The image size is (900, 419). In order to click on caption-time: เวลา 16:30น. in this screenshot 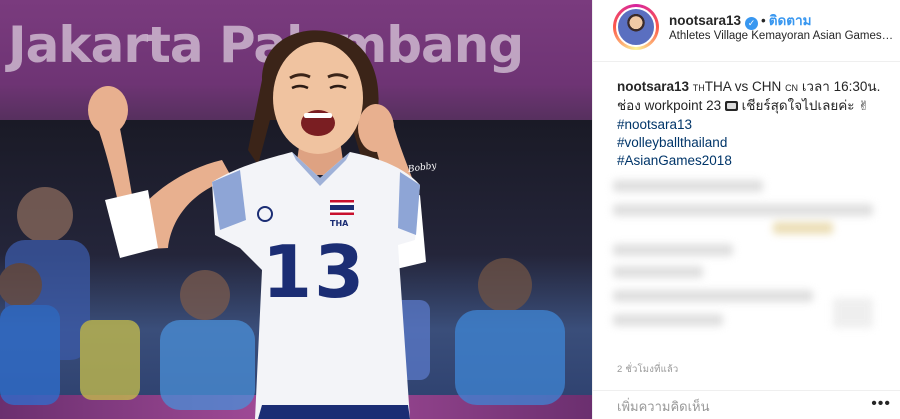, I will do `click(839, 86)`.